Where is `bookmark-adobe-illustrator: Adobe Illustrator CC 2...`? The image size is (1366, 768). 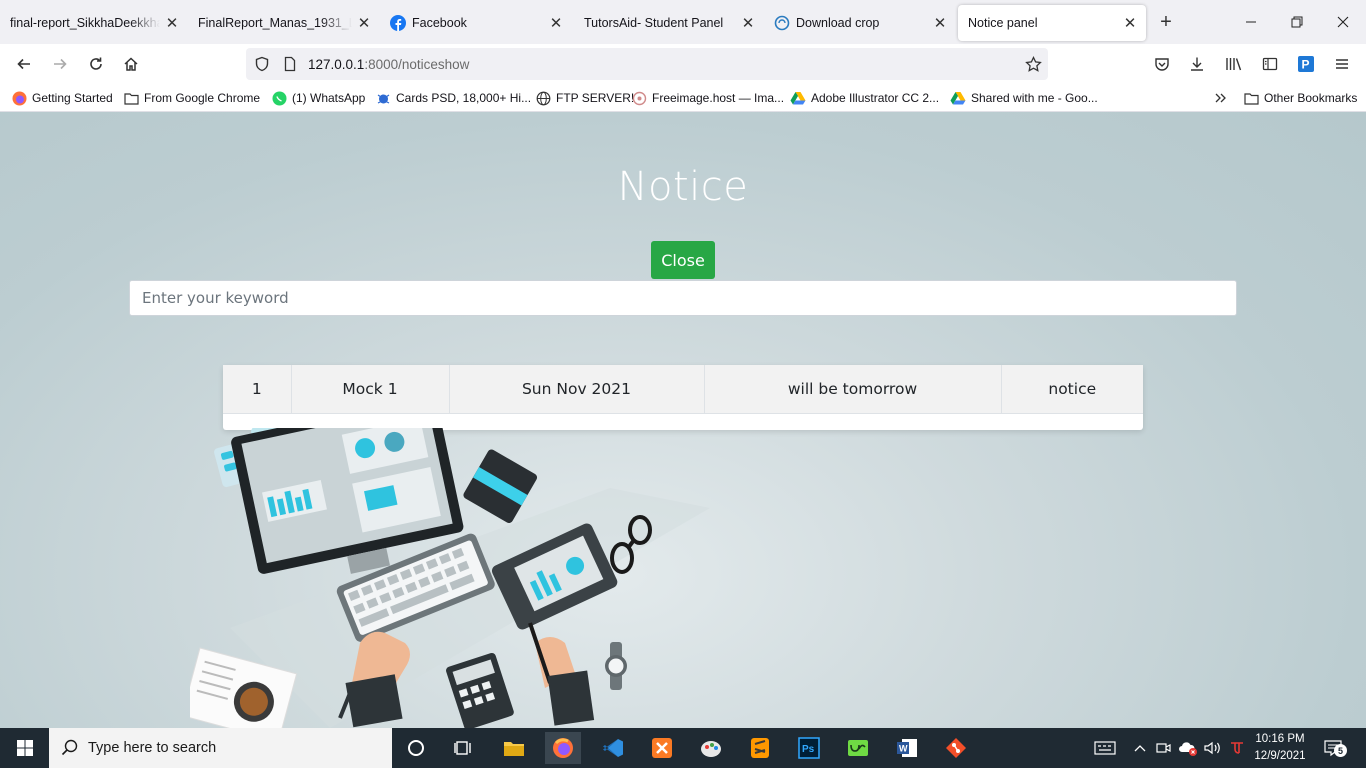
bookmark-adobe-illustrator: Adobe Illustrator CC 2... is located at coordinates (864, 98).